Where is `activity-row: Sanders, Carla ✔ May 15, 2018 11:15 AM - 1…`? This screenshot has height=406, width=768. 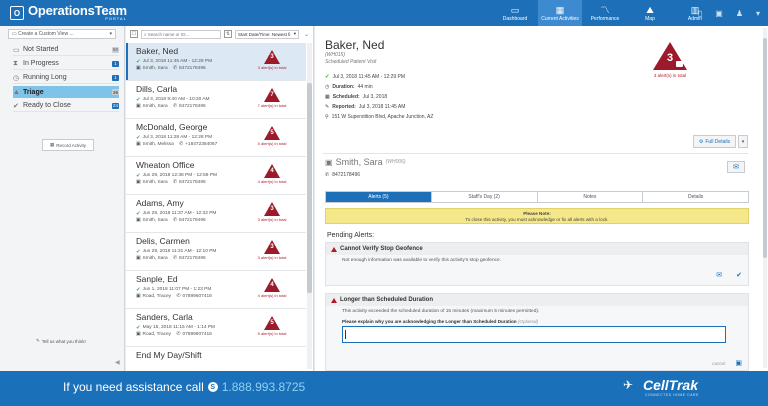 activity-row: Sanders, Carla ✔ May 15, 2018 11:15 AM - 1… is located at coordinates (216, 328).